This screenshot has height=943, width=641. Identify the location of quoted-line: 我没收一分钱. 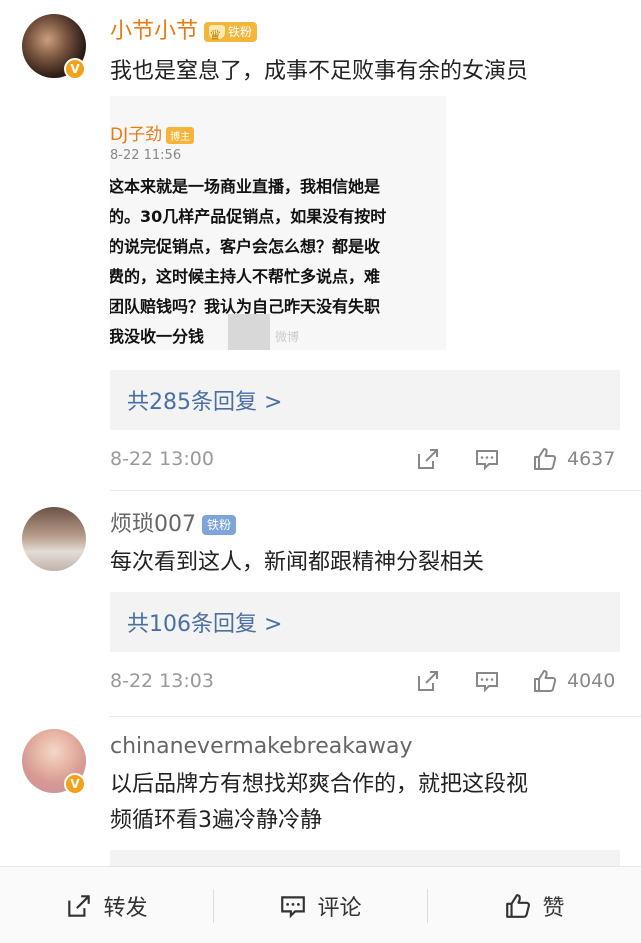
(157, 336).